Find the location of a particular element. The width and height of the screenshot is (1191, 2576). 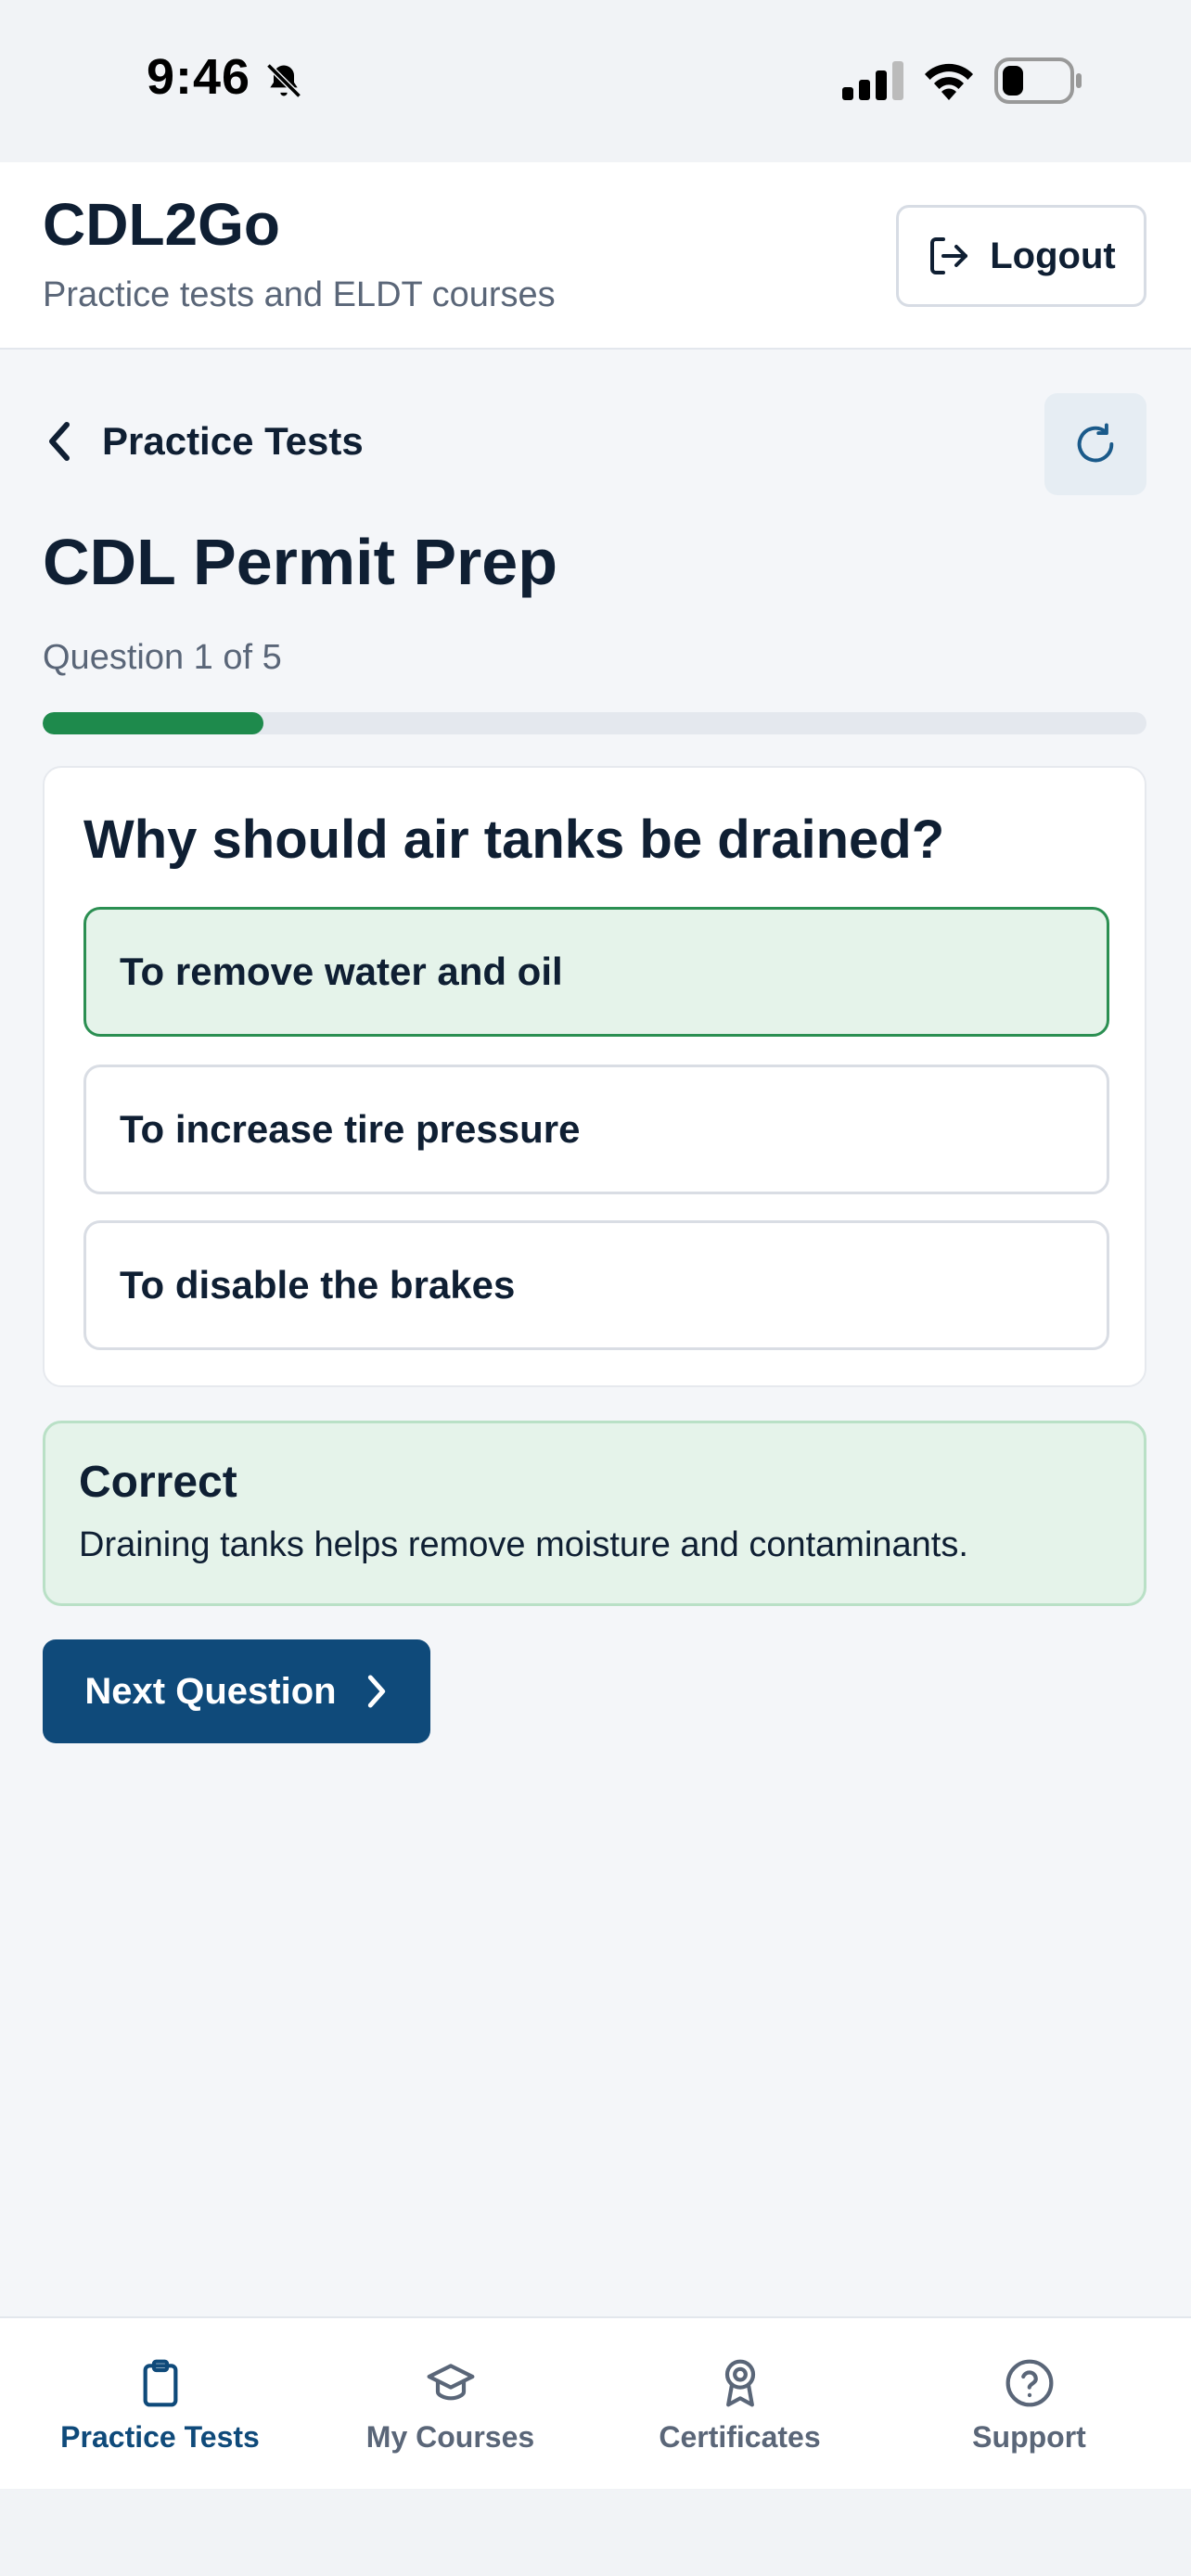

chevron-left-icon is located at coordinates (60, 442).